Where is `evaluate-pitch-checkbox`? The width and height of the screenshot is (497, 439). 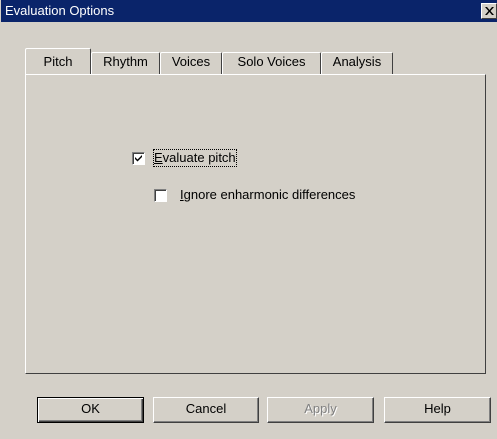 evaluate-pitch-checkbox is located at coordinates (138, 158).